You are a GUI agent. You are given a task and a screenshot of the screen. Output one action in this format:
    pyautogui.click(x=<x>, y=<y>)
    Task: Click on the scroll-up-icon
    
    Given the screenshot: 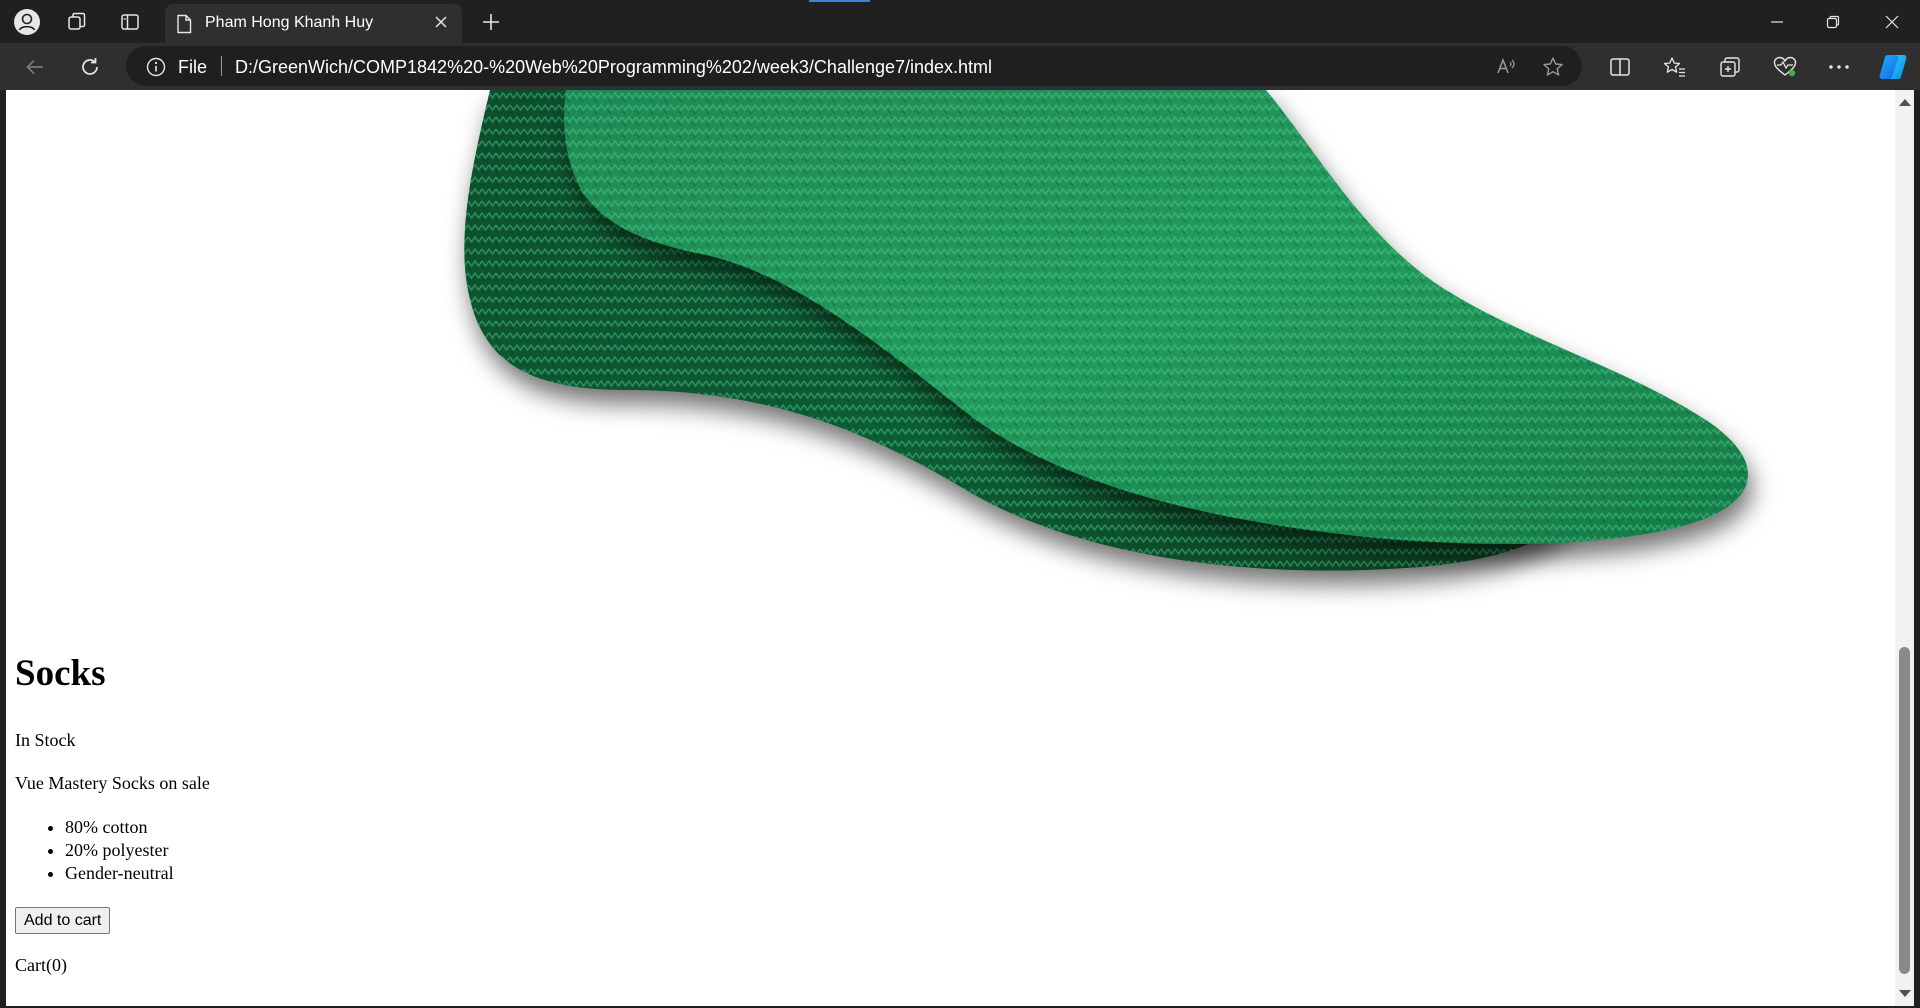 What is the action you would take?
    pyautogui.click(x=1905, y=102)
    